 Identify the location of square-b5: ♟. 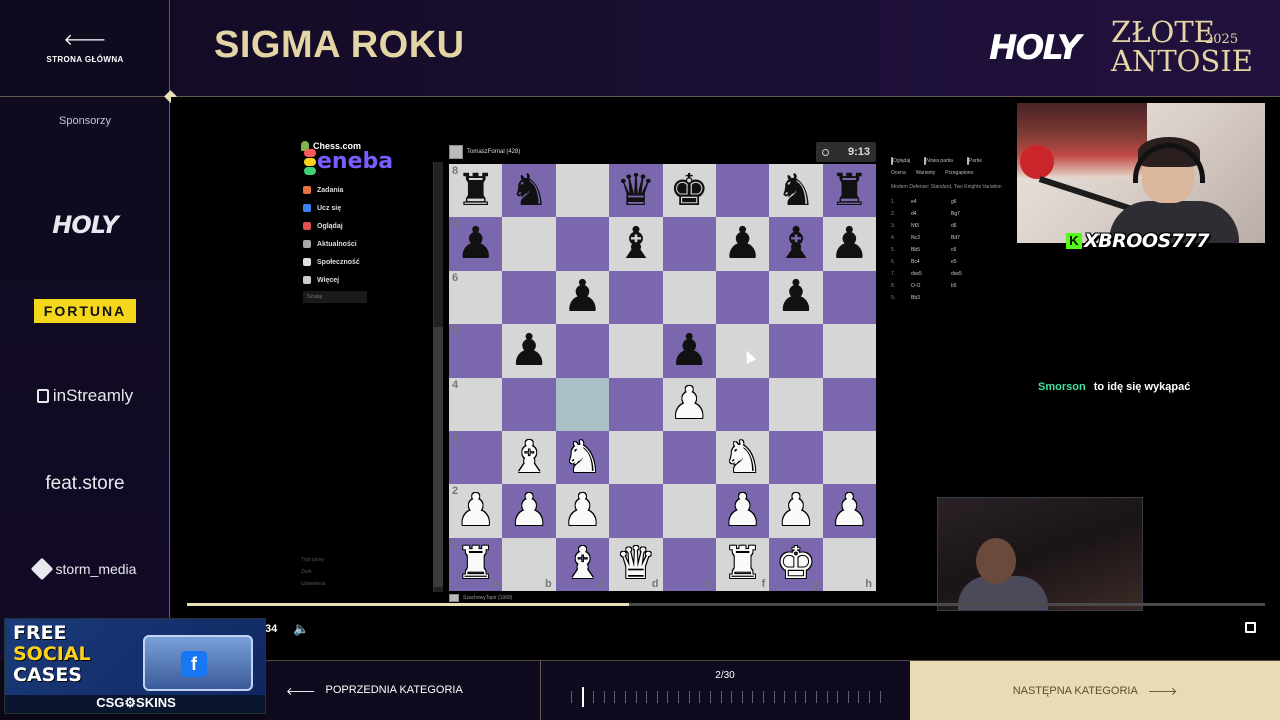
(529, 351).